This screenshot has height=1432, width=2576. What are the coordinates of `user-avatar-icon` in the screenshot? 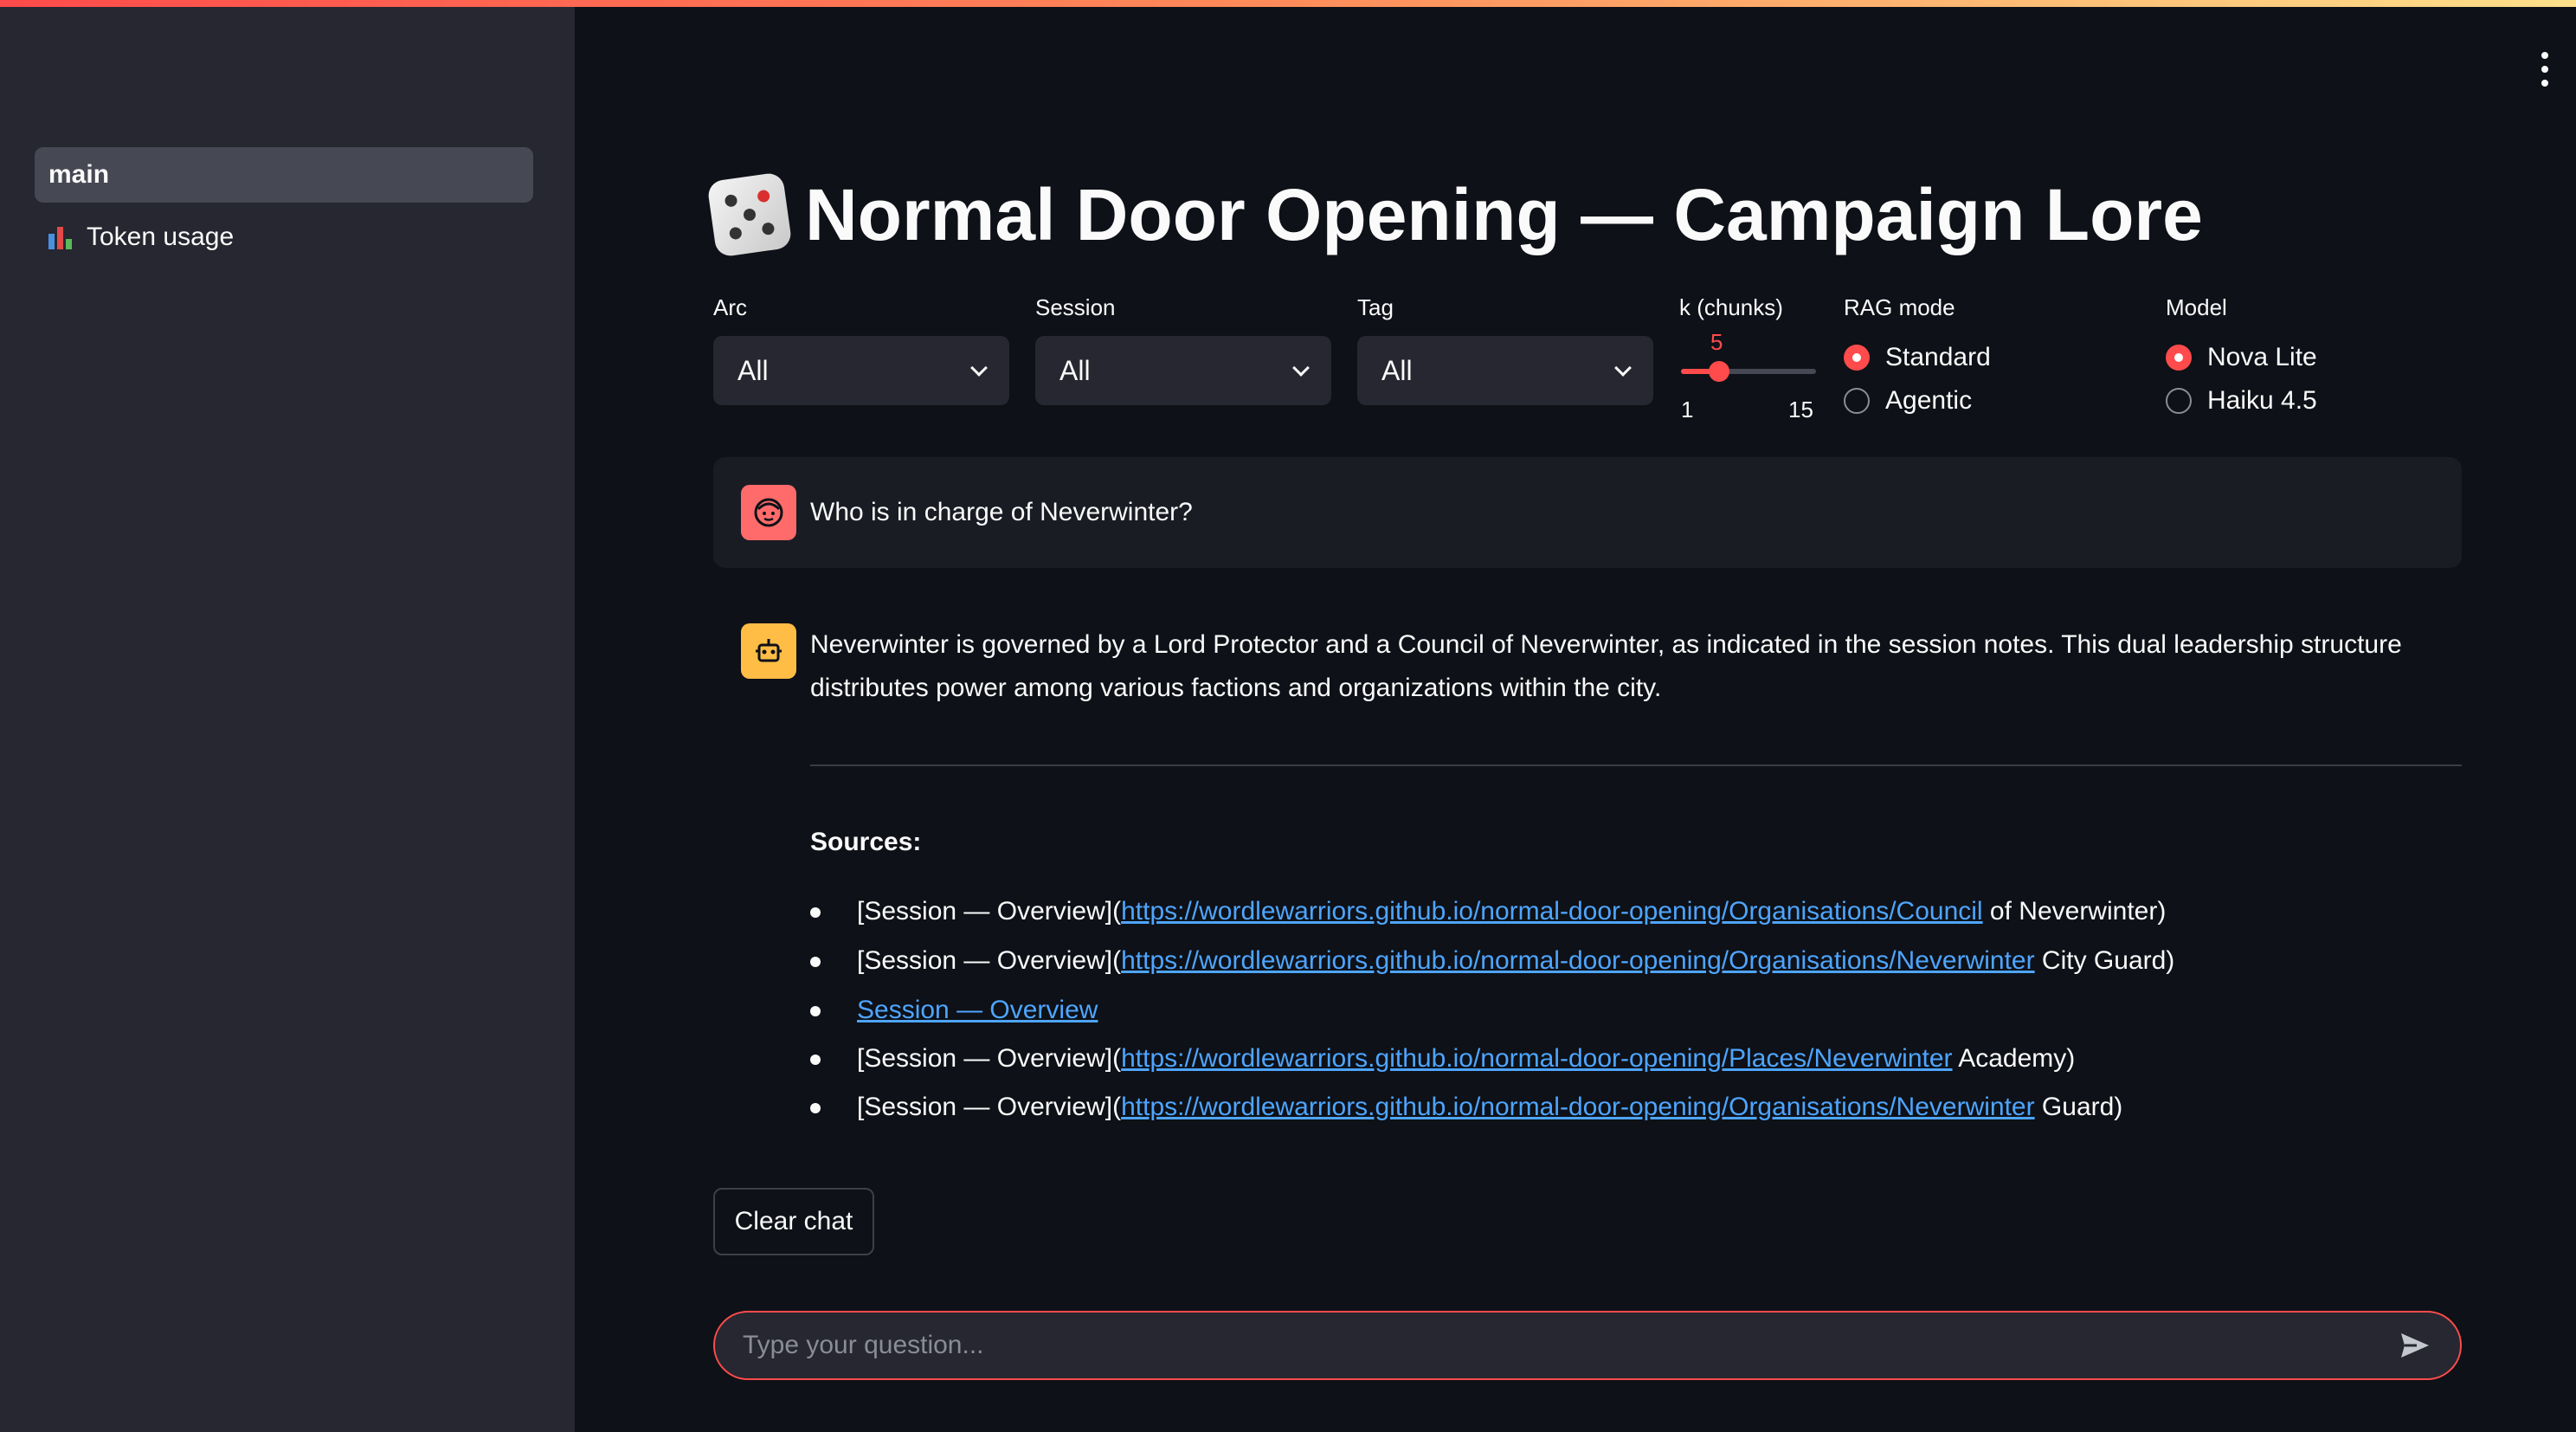 It's located at (768, 512).